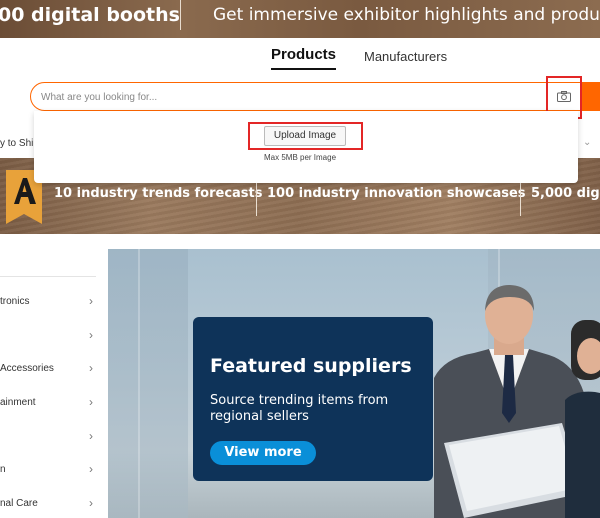 Image resolution: width=600 pixels, height=518 pixels. I want to click on search-tabs: Products Manufacturers, so click(300, 59).